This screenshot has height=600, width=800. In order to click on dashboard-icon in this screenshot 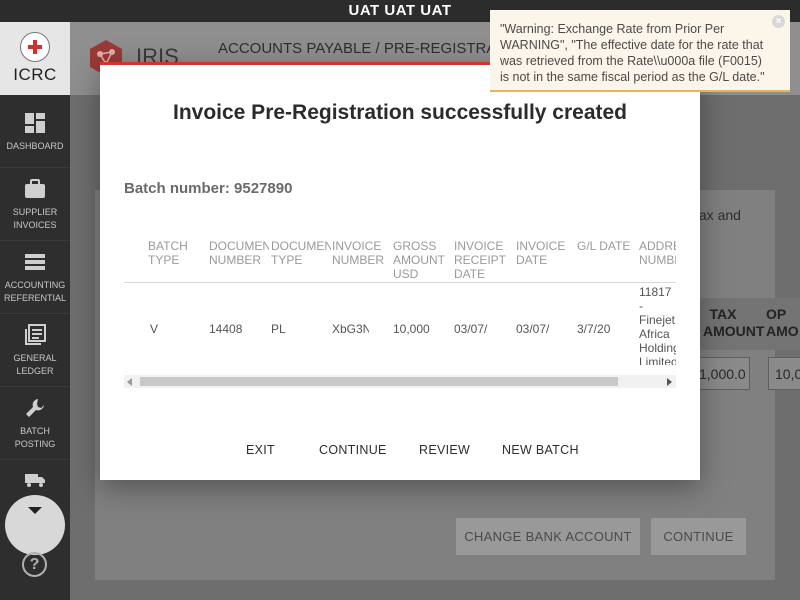, I will do `click(35, 123)`.